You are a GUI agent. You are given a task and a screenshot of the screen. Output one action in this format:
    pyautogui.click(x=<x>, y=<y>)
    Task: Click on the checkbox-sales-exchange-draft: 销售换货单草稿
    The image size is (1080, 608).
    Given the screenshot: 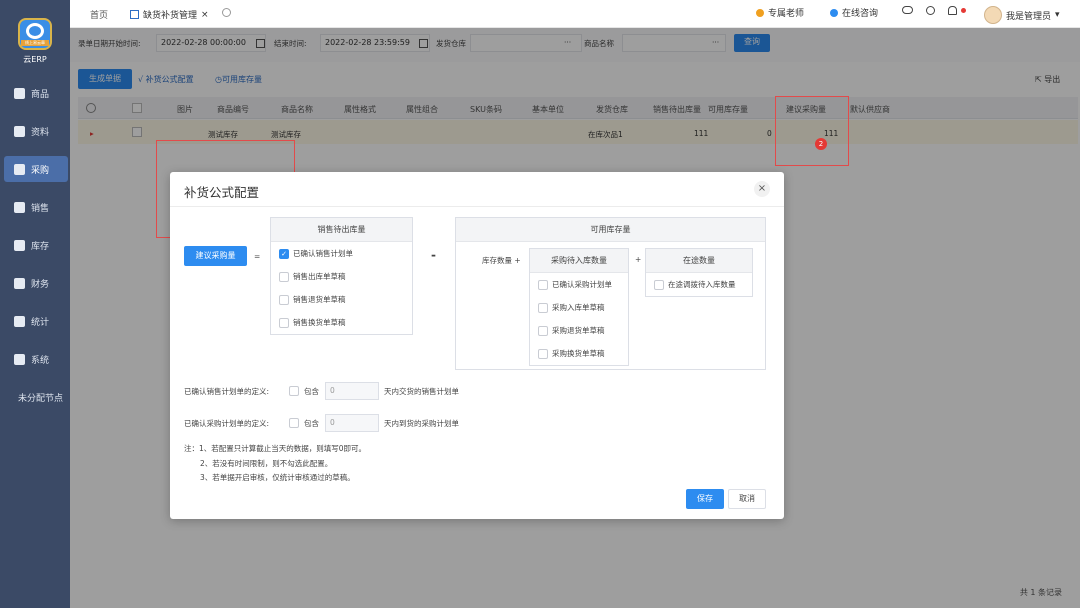 What is the action you would take?
    pyautogui.click(x=341, y=322)
    